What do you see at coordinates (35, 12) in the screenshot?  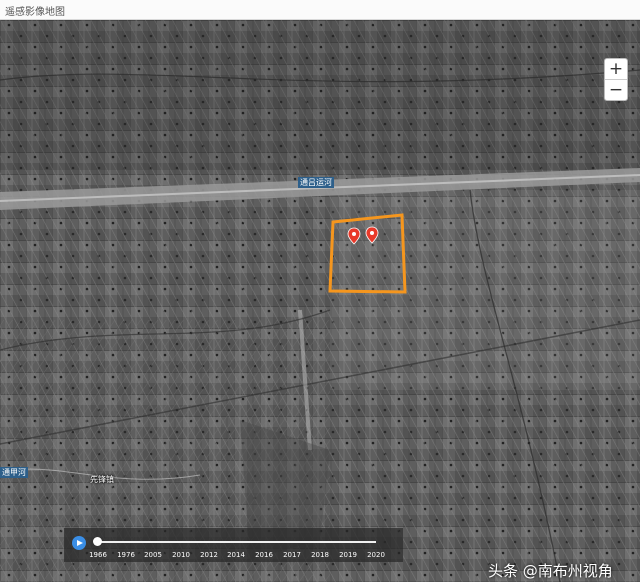 I see `window-title: 遥感影像地图` at bounding box center [35, 12].